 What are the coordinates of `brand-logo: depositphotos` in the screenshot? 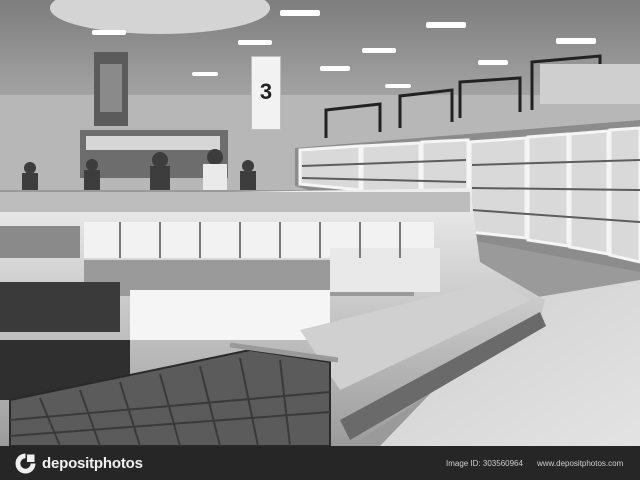 It's located at (79, 463).